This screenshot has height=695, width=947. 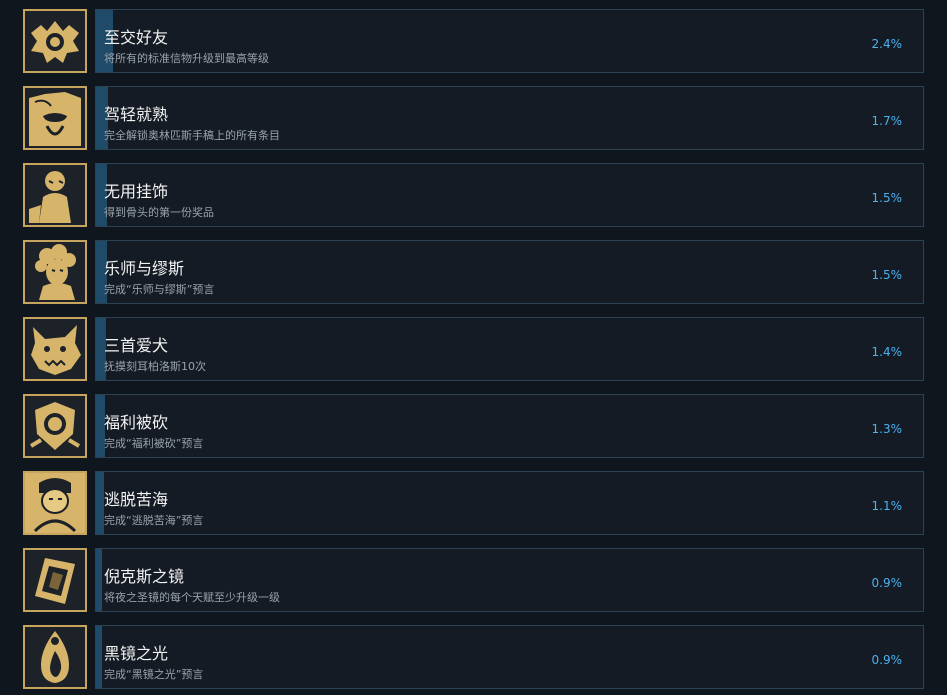 I want to click on ornate-mirror-icon, so click(x=55, y=580).